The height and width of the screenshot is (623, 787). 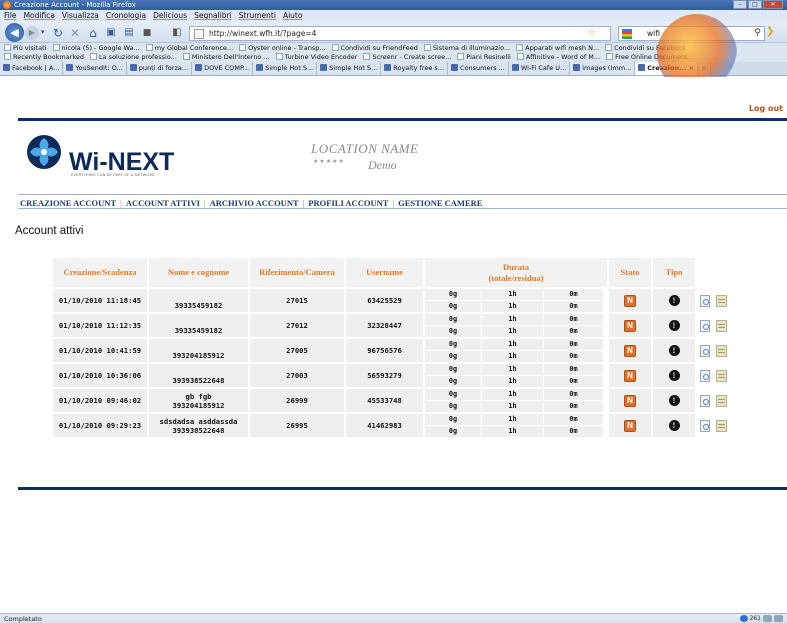 What do you see at coordinates (773, 4) in the screenshot?
I see `close-window-button: ✕` at bounding box center [773, 4].